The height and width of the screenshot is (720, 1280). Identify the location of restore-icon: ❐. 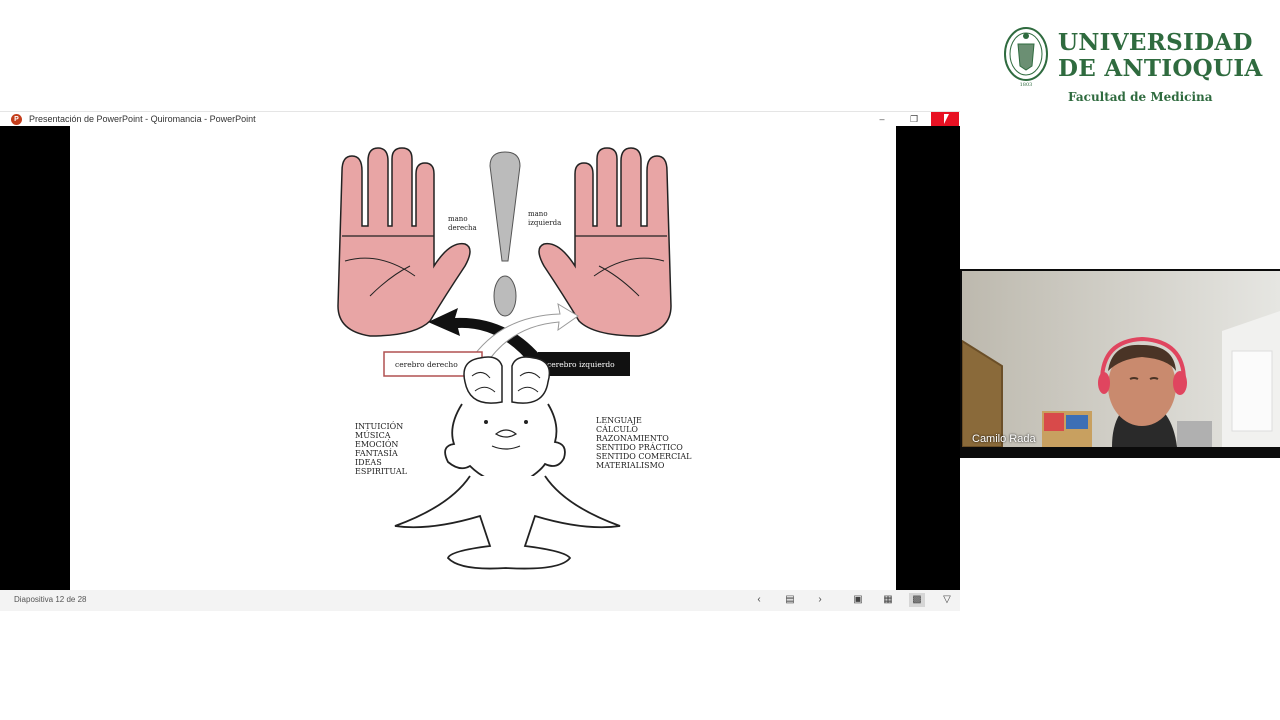
(914, 119).